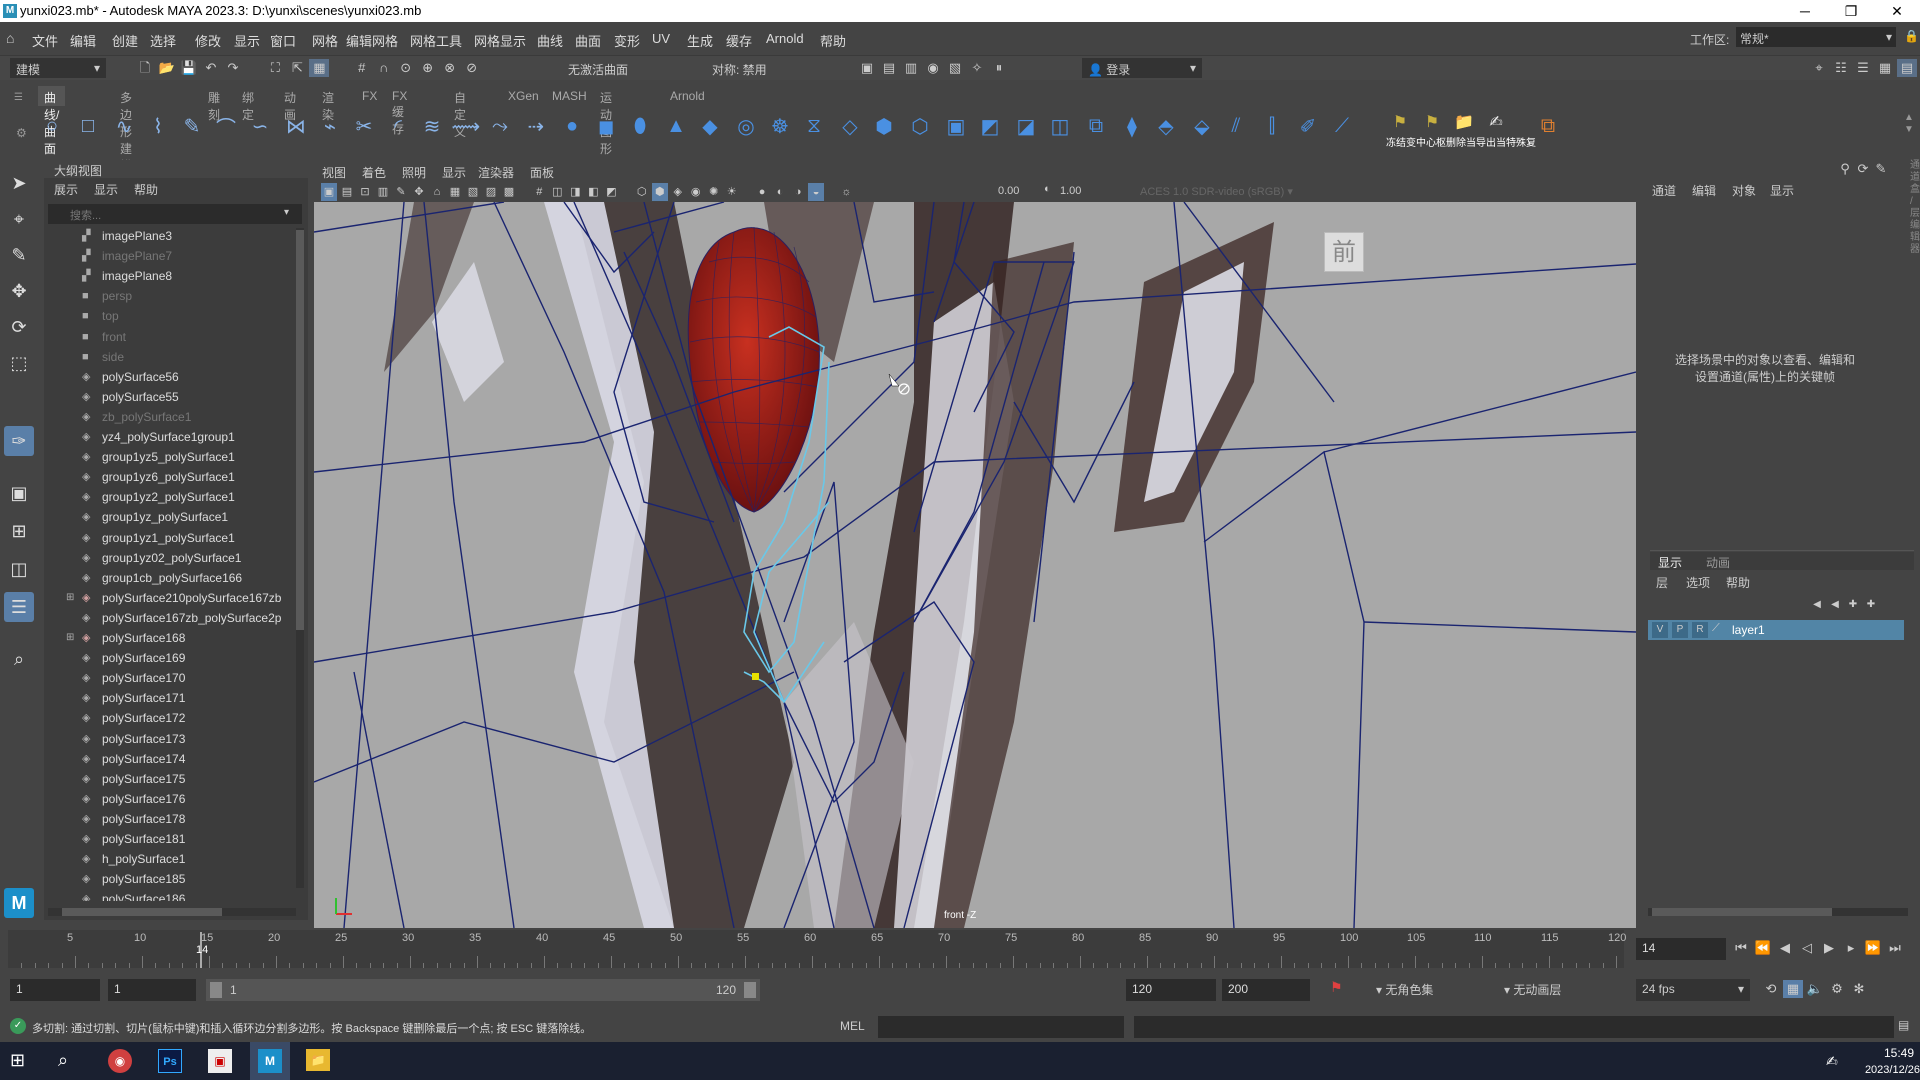 This screenshot has width=1920, height=1080. What do you see at coordinates (659, 192) in the screenshot?
I see `smooth-shade-icon: ⬢` at bounding box center [659, 192].